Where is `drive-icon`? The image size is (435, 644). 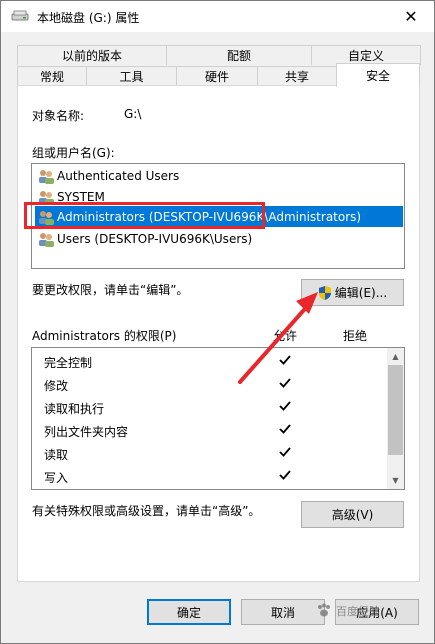 drive-icon is located at coordinates (20, 15).